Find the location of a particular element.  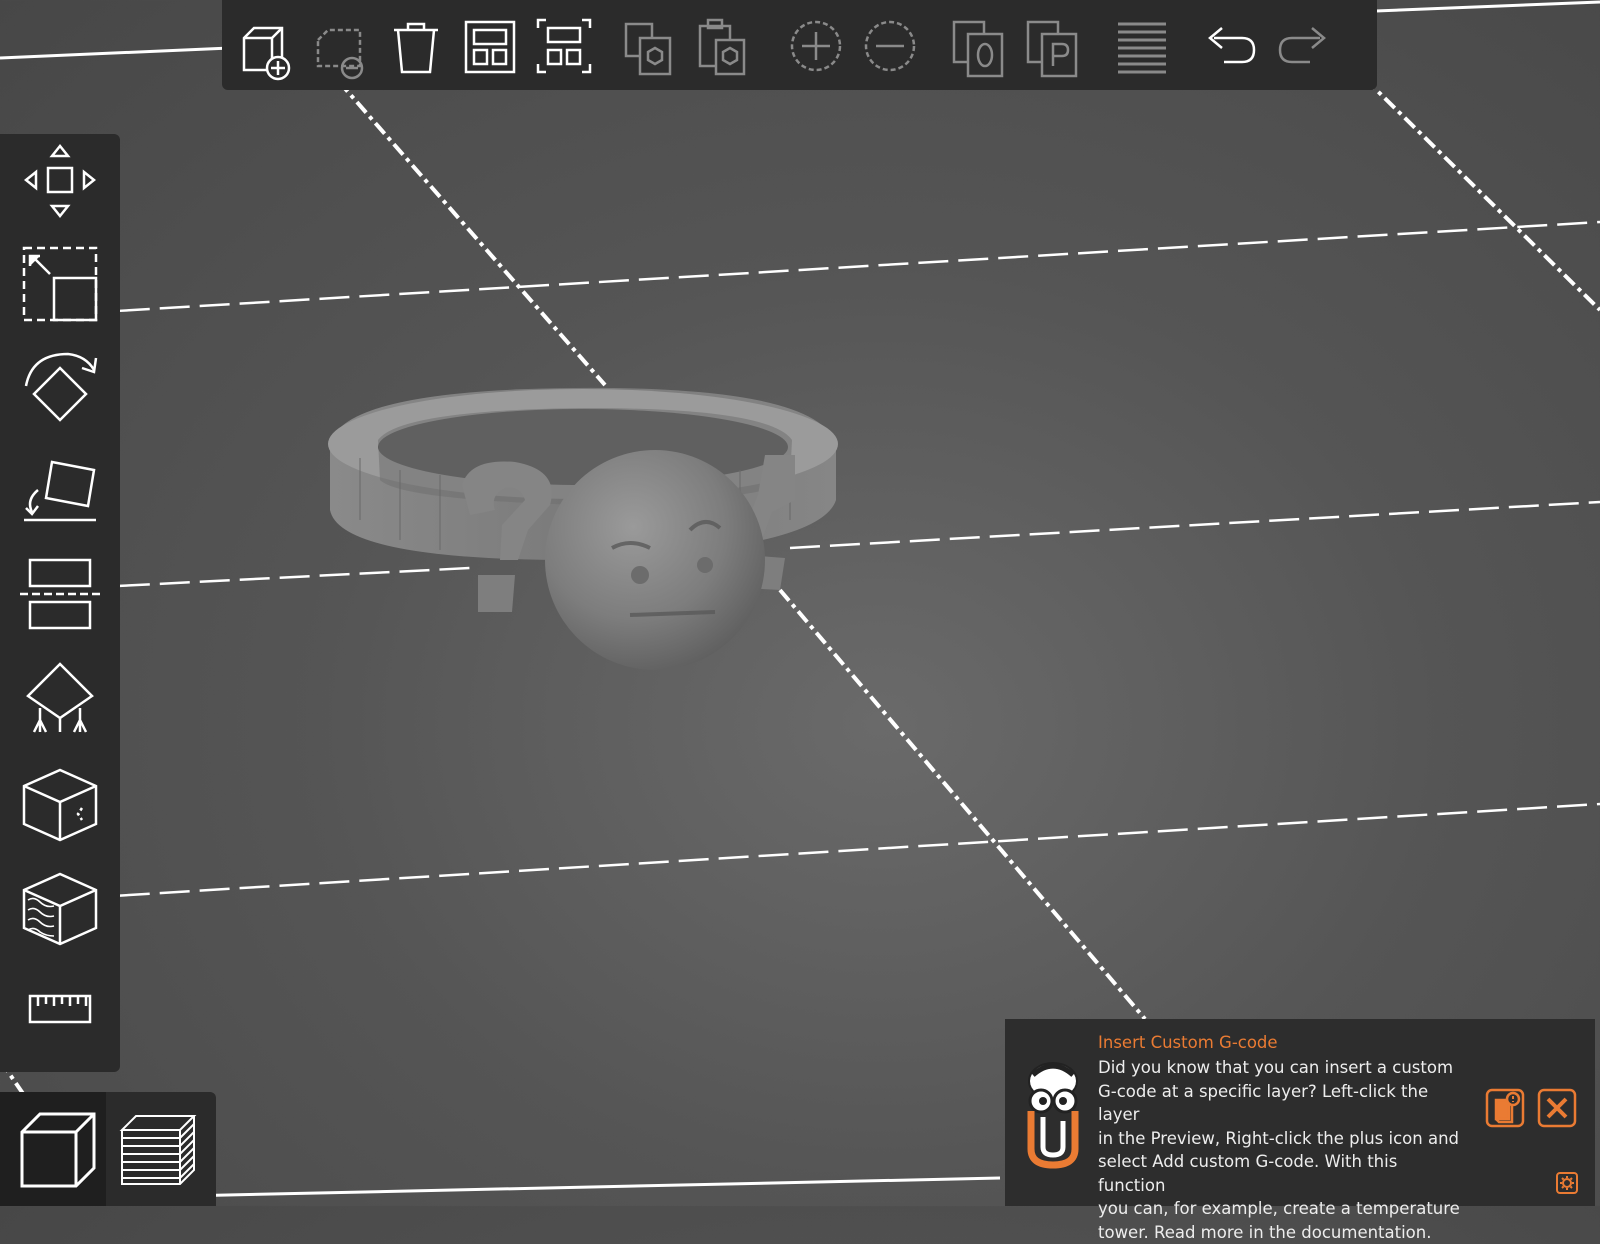

arrange-selection-icon is located at coordinates (564, 46).